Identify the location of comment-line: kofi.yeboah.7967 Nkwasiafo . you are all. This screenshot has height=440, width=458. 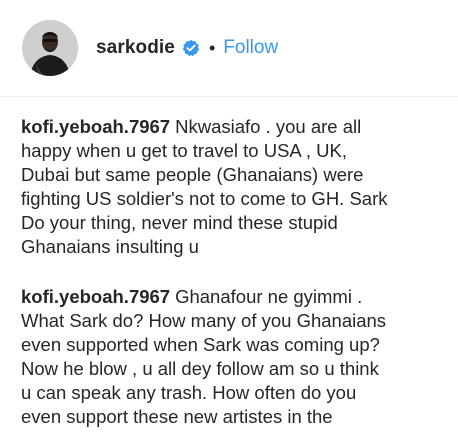
(231, 127).